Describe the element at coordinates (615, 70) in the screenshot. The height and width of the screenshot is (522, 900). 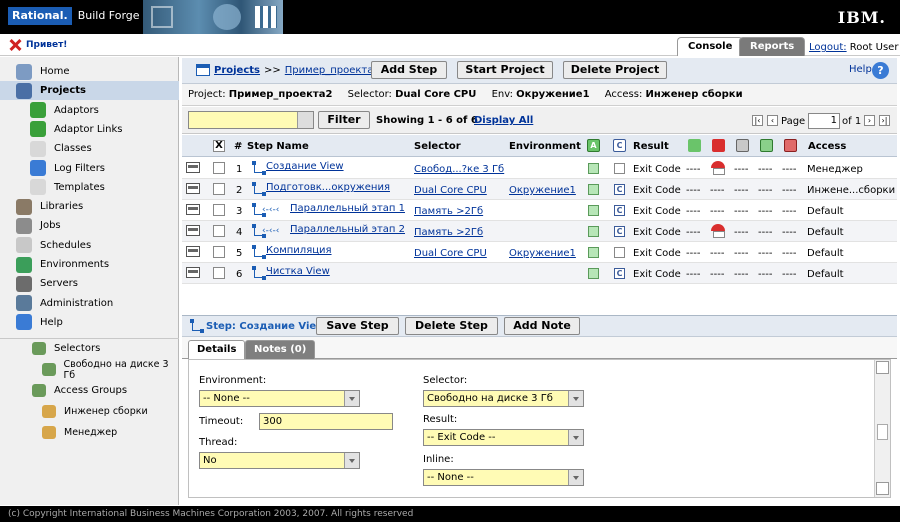
I see `delete-project-button: Delete Project` at that location.